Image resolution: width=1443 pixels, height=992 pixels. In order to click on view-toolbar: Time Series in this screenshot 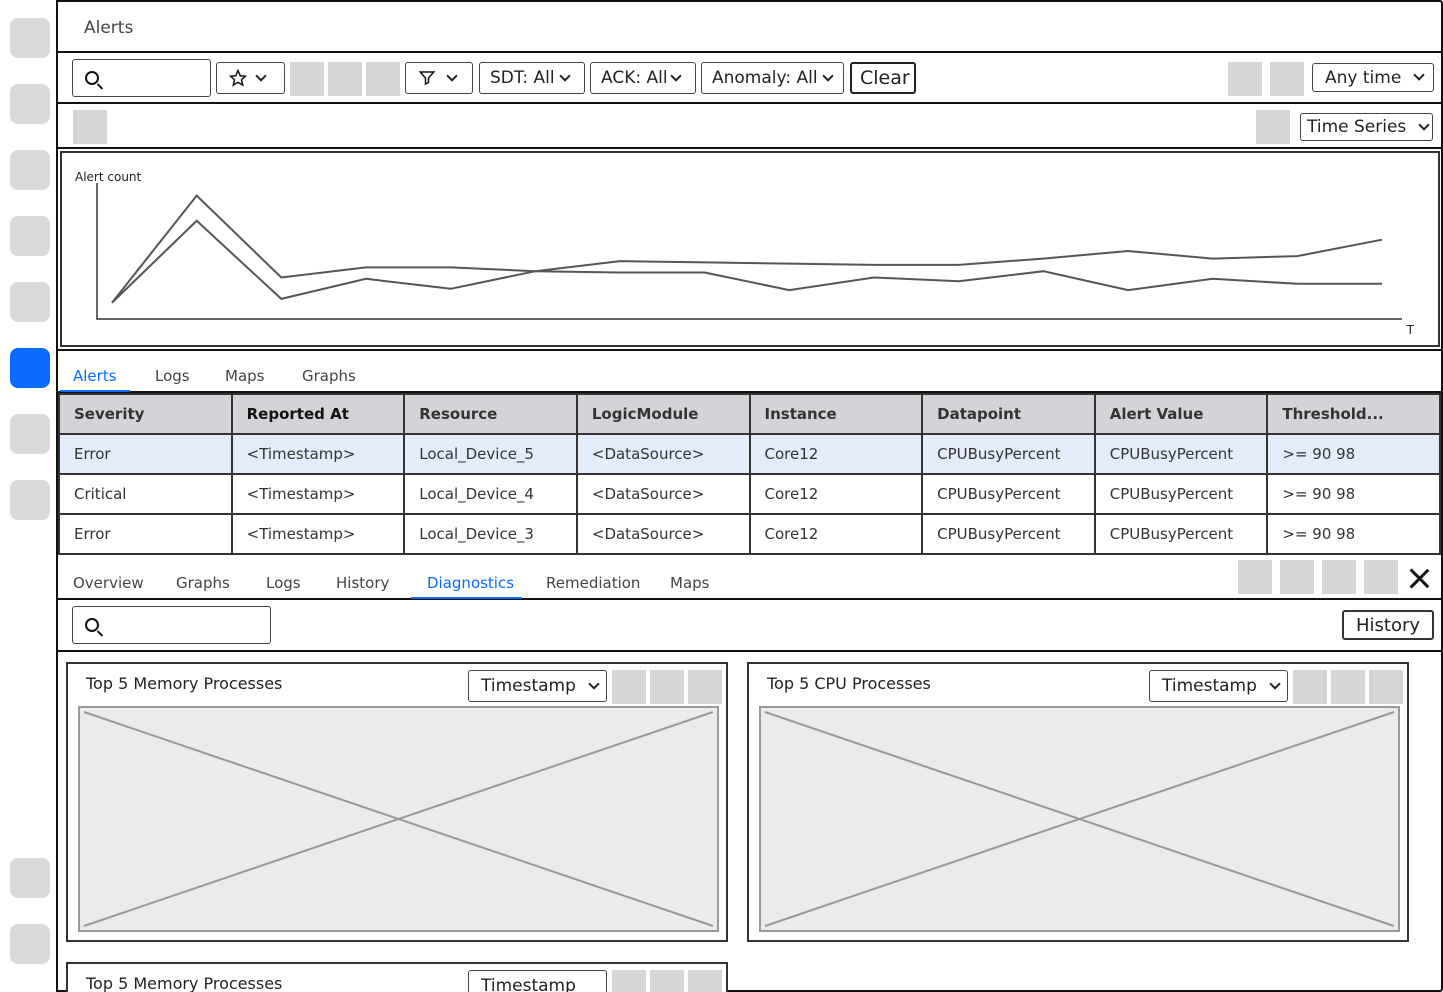, I will do `click(749, 126)`.